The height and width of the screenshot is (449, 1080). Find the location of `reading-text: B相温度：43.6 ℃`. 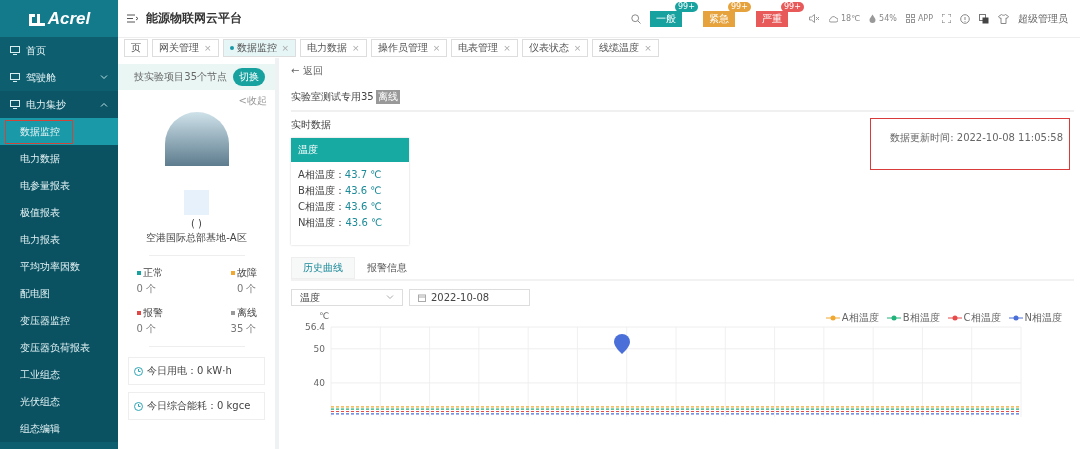

reading-text: B相温度：43.6 ℃ is located at coordinates (340, 191).